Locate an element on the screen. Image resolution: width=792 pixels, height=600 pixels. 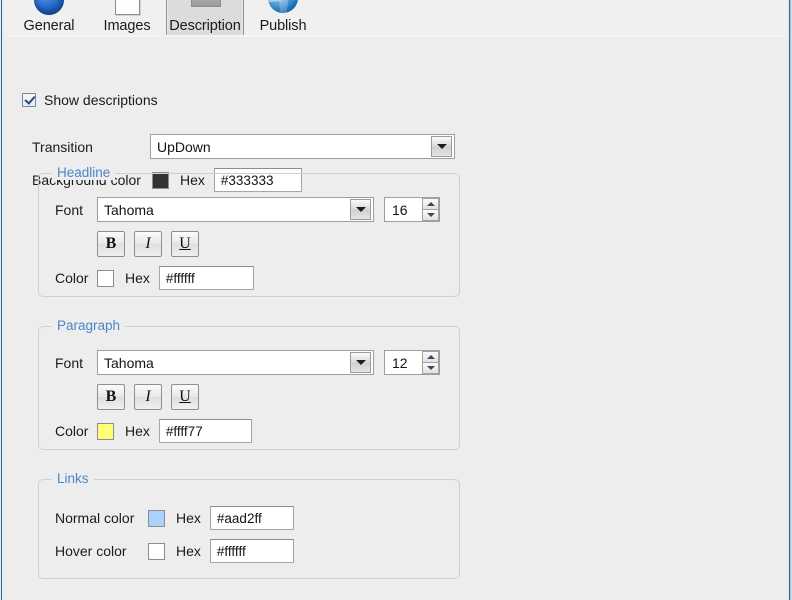
paragraph-legend: Paragraph is located at coordinates (89, 325).